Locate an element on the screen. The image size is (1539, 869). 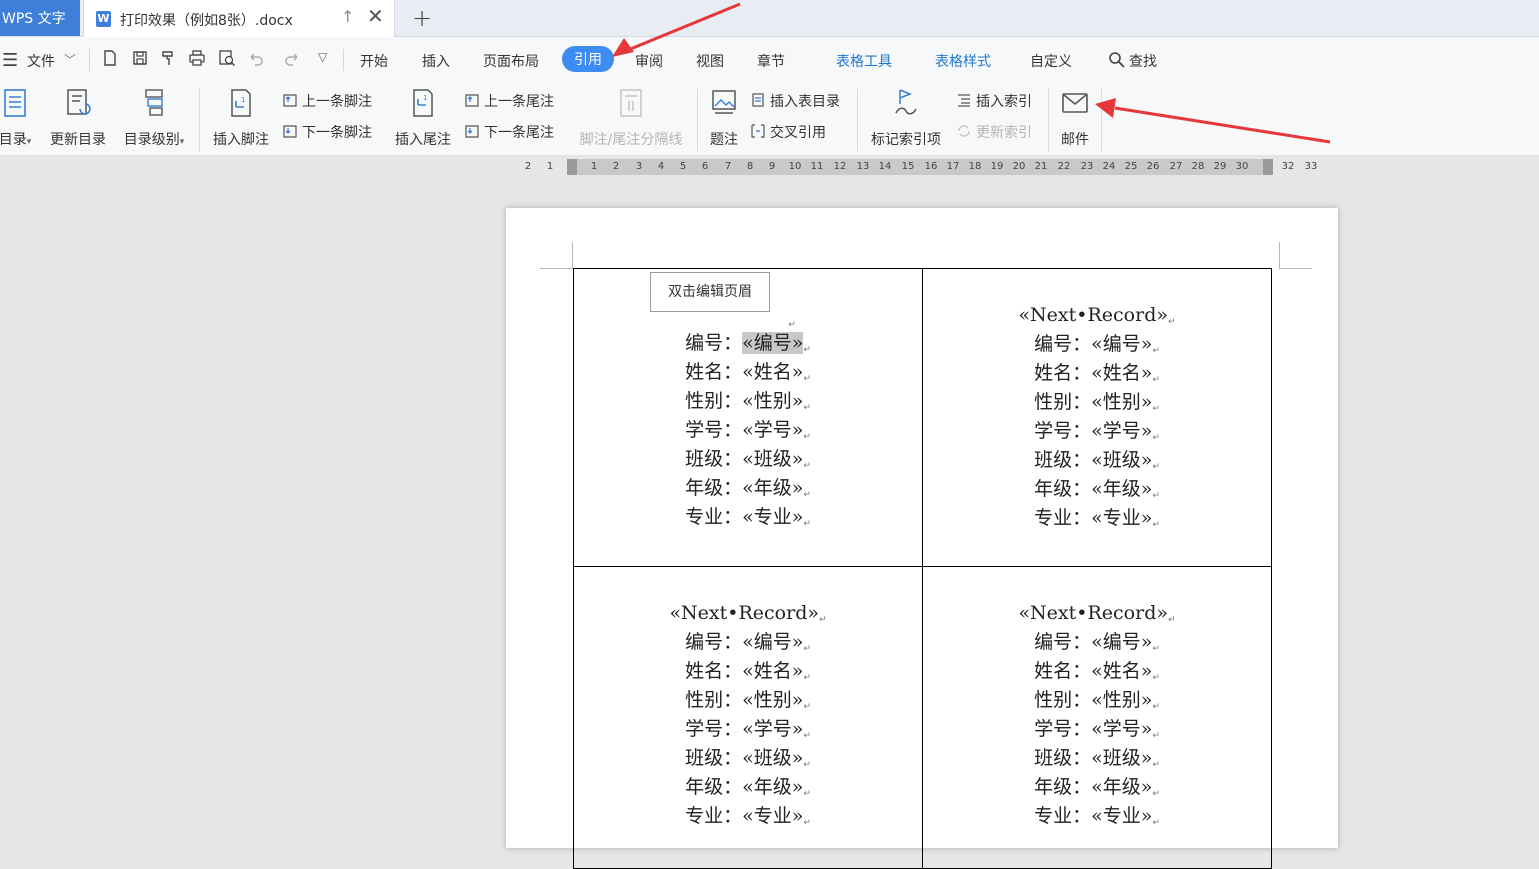
prev-endnote-button: 上一条尾注 is located at coordinates (509, 101).